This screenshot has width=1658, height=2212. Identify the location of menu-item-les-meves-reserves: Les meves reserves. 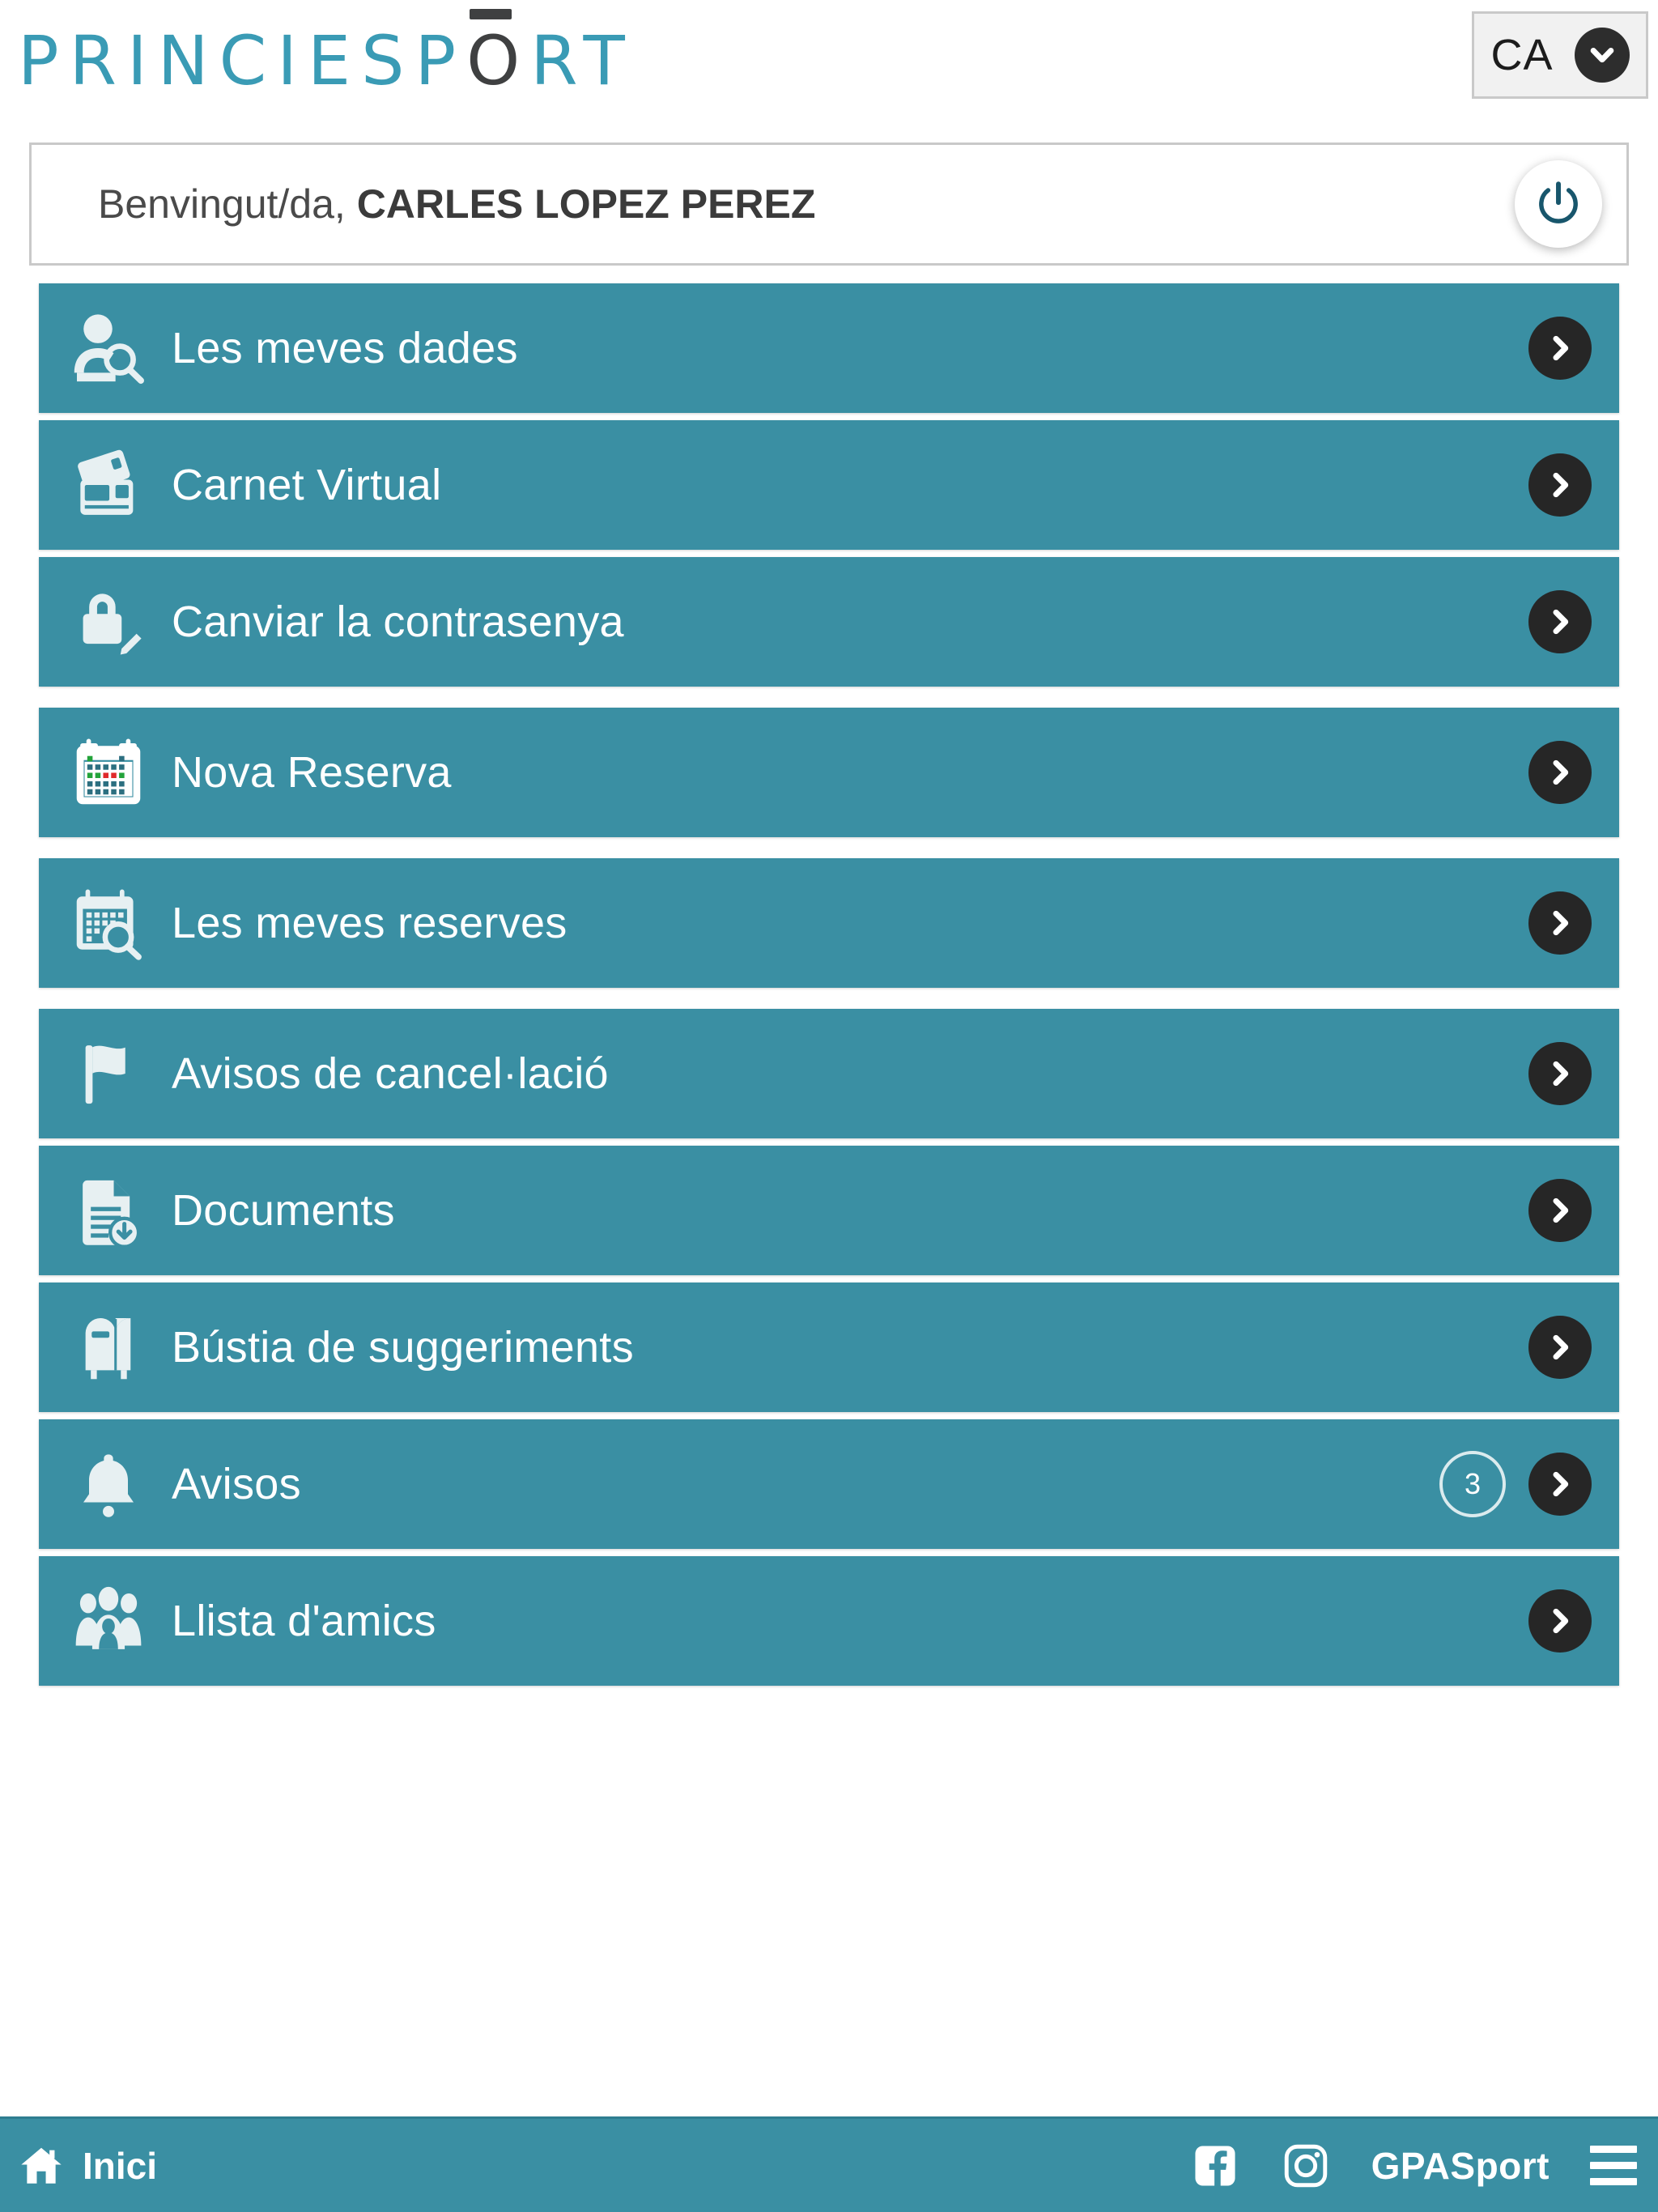
(829, 923).